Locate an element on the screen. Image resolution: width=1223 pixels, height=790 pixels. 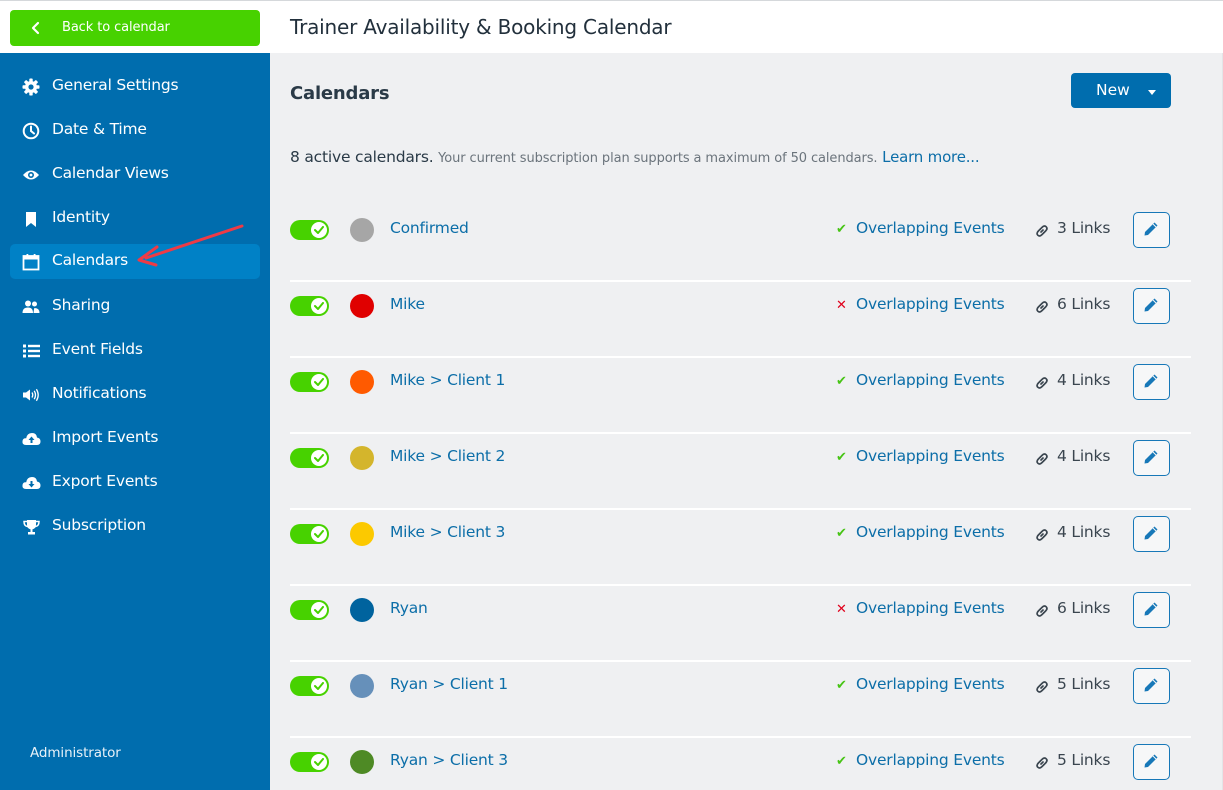
back-to-calendar-button: Back to calendar is located at coordinates (135, 28).